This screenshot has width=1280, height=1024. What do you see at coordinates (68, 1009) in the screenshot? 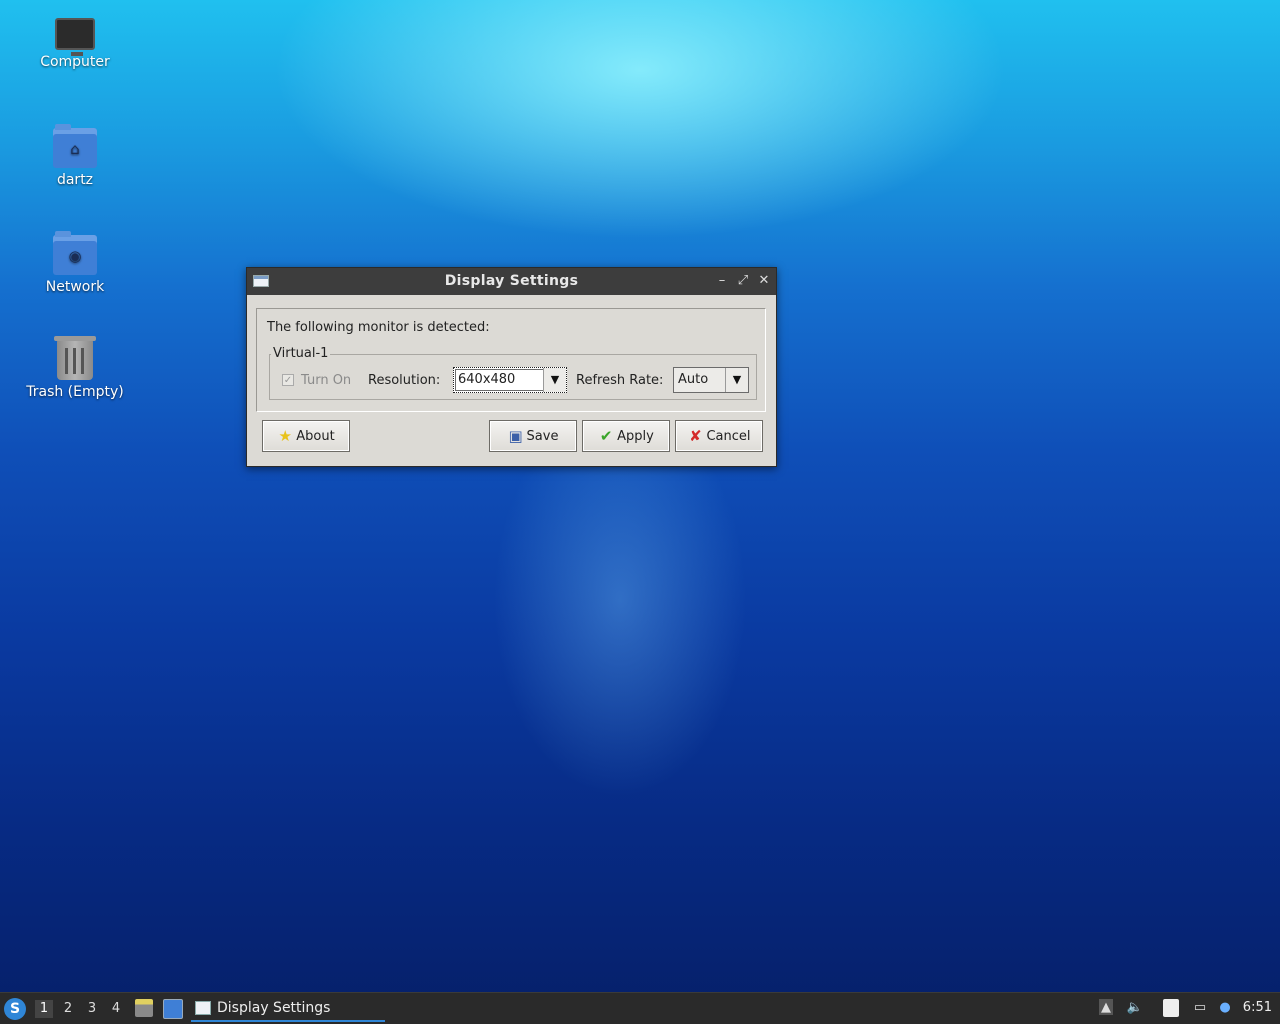
I see `workspace-2: 2` at bounding box center [68, 1009].